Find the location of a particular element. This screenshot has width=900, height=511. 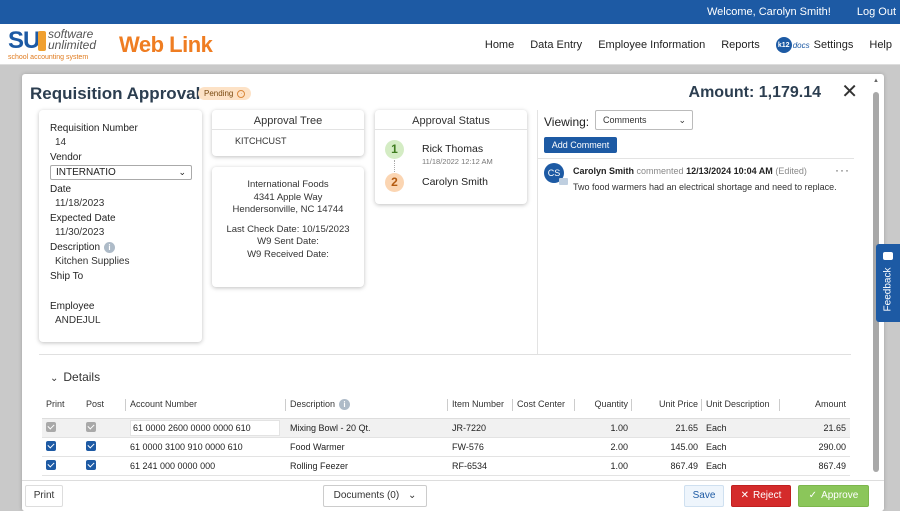

column-header-print: Print is located at coordinates (62, 405).